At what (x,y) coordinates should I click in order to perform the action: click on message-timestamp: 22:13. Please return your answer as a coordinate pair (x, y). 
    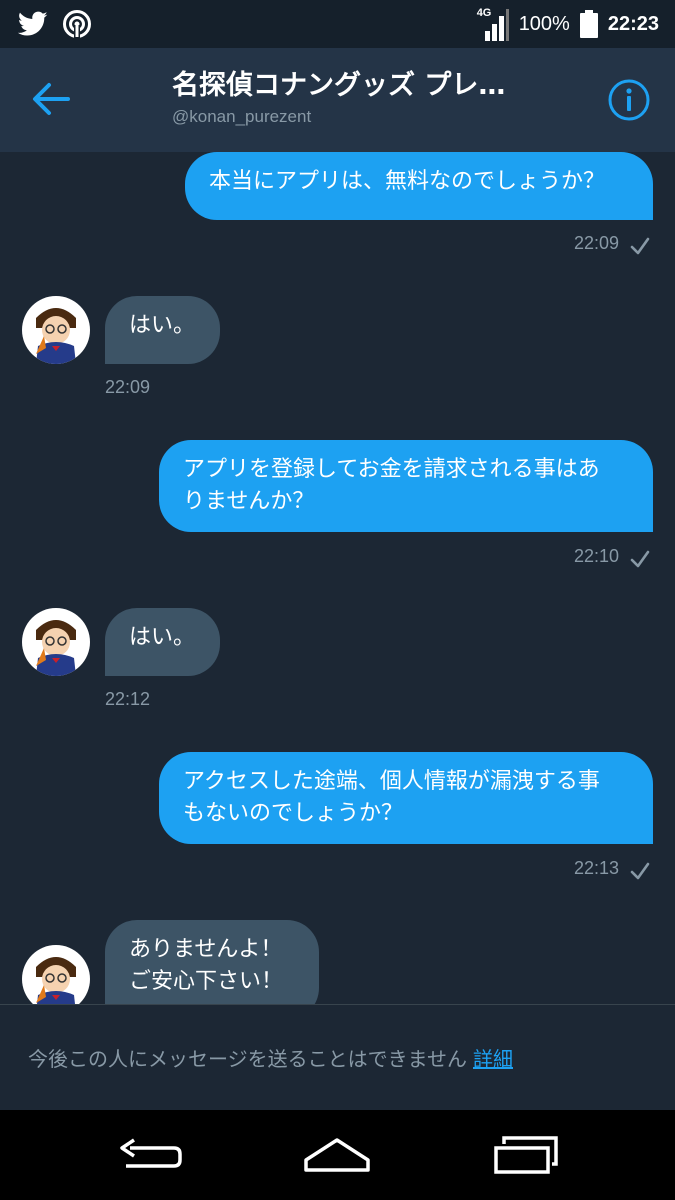
    Looking at the image, I should click on (596, 868).